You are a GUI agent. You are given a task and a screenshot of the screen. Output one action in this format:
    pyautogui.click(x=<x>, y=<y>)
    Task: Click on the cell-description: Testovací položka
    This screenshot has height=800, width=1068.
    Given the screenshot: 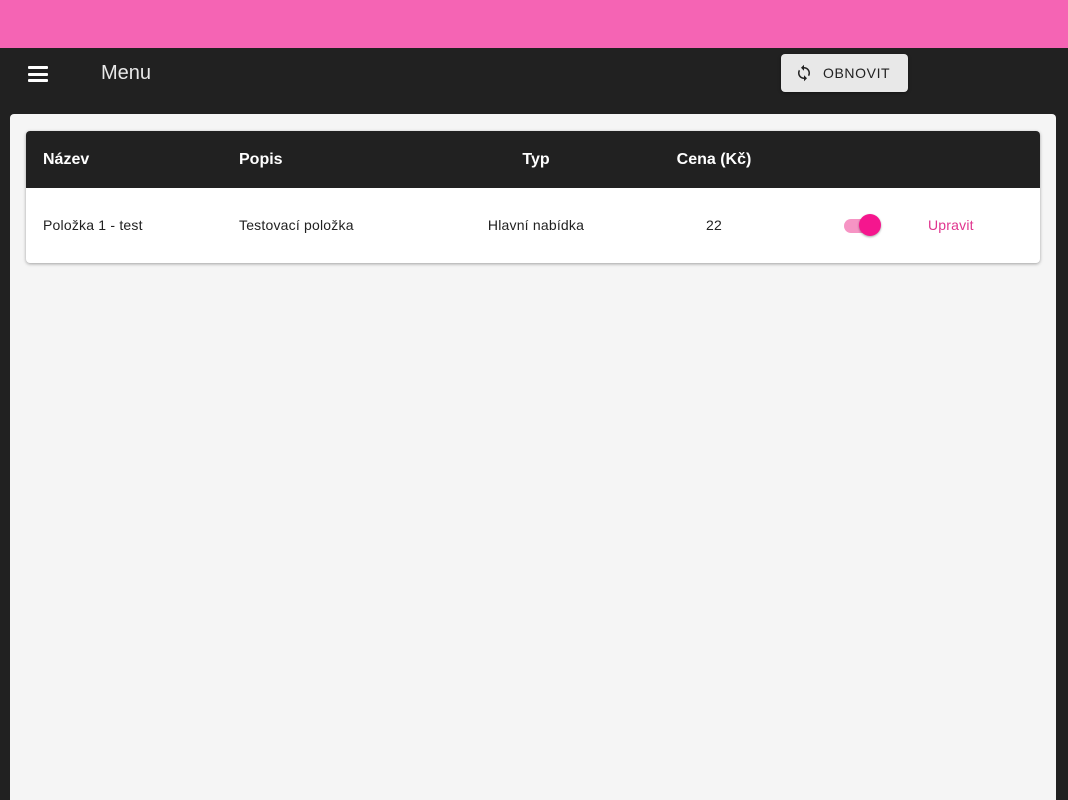 What is the action you would take?
    pyautogui.click(x=296, y=225)
    